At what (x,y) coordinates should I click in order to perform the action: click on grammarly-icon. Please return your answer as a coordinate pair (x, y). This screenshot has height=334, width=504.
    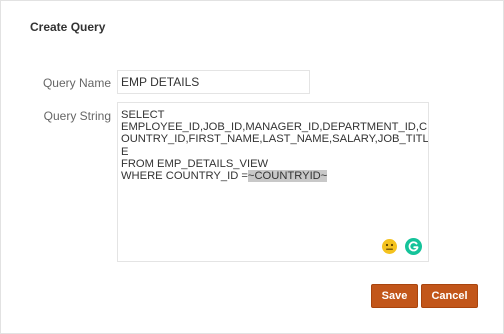
    Looking at the image, I should click on (413, 246).